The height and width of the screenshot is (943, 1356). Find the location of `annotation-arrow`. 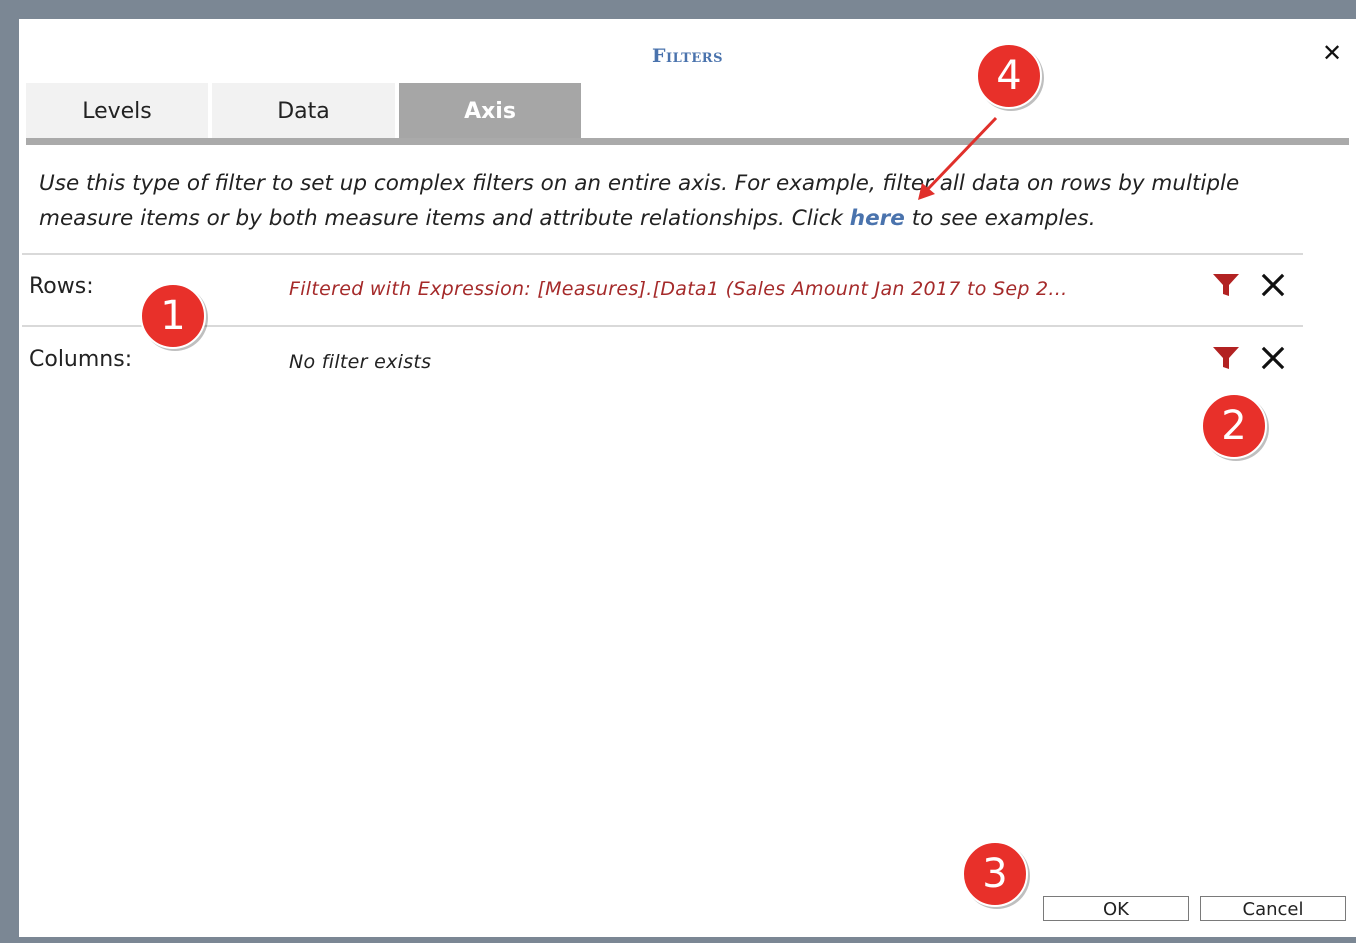

annotation-arrow is located at coordinates (958, 158).